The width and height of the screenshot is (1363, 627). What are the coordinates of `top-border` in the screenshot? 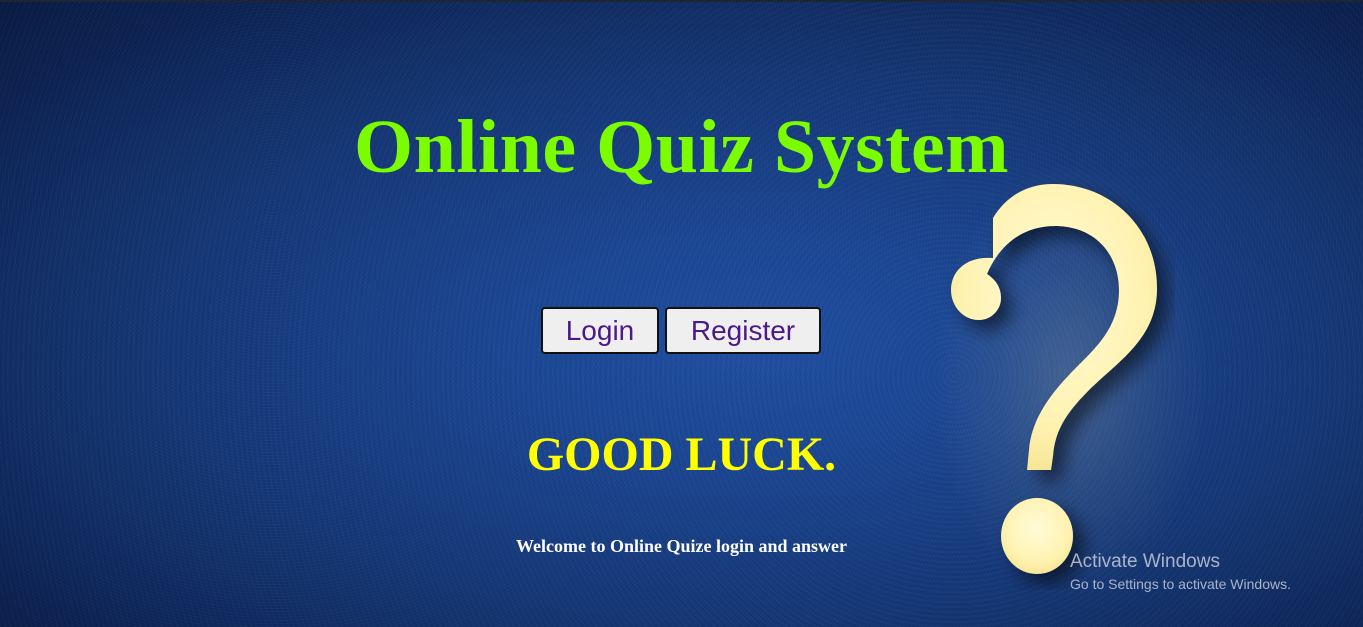 It's located at (681, 1).